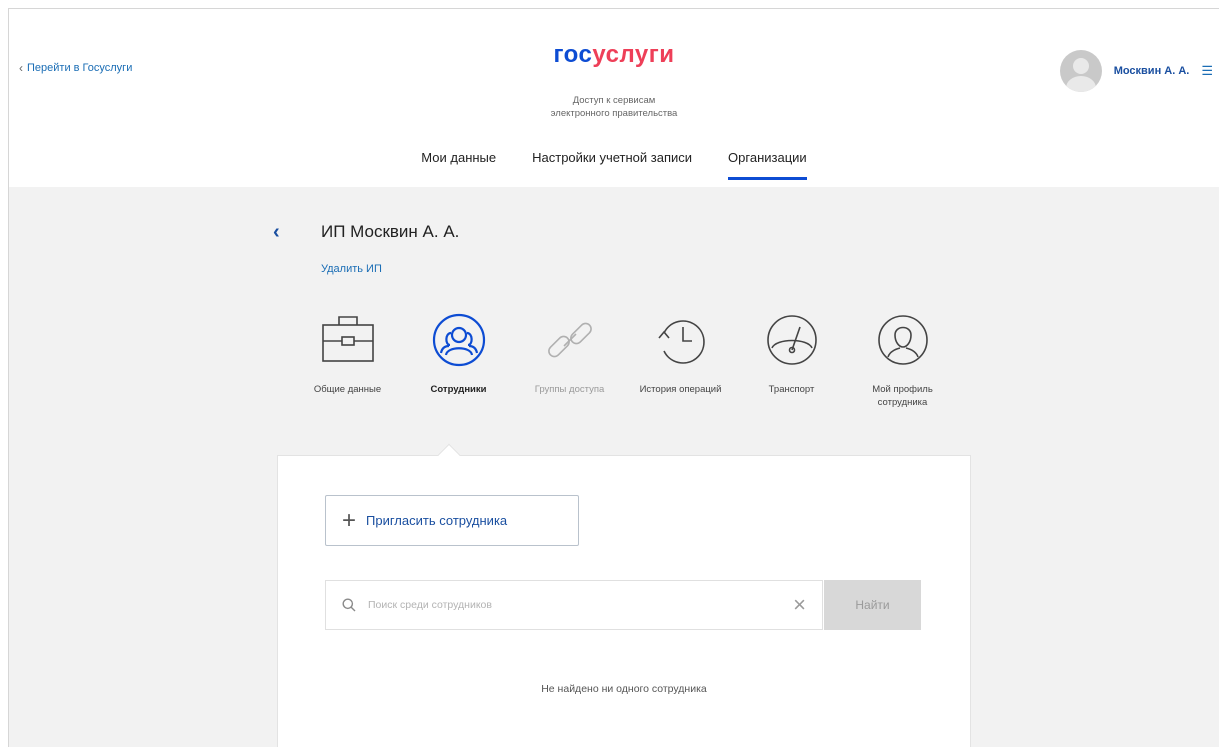 Image resolution: width=1219 pixels, height=747 pixels. I want to click on section-transport: Транспорт, so click(791, 360).